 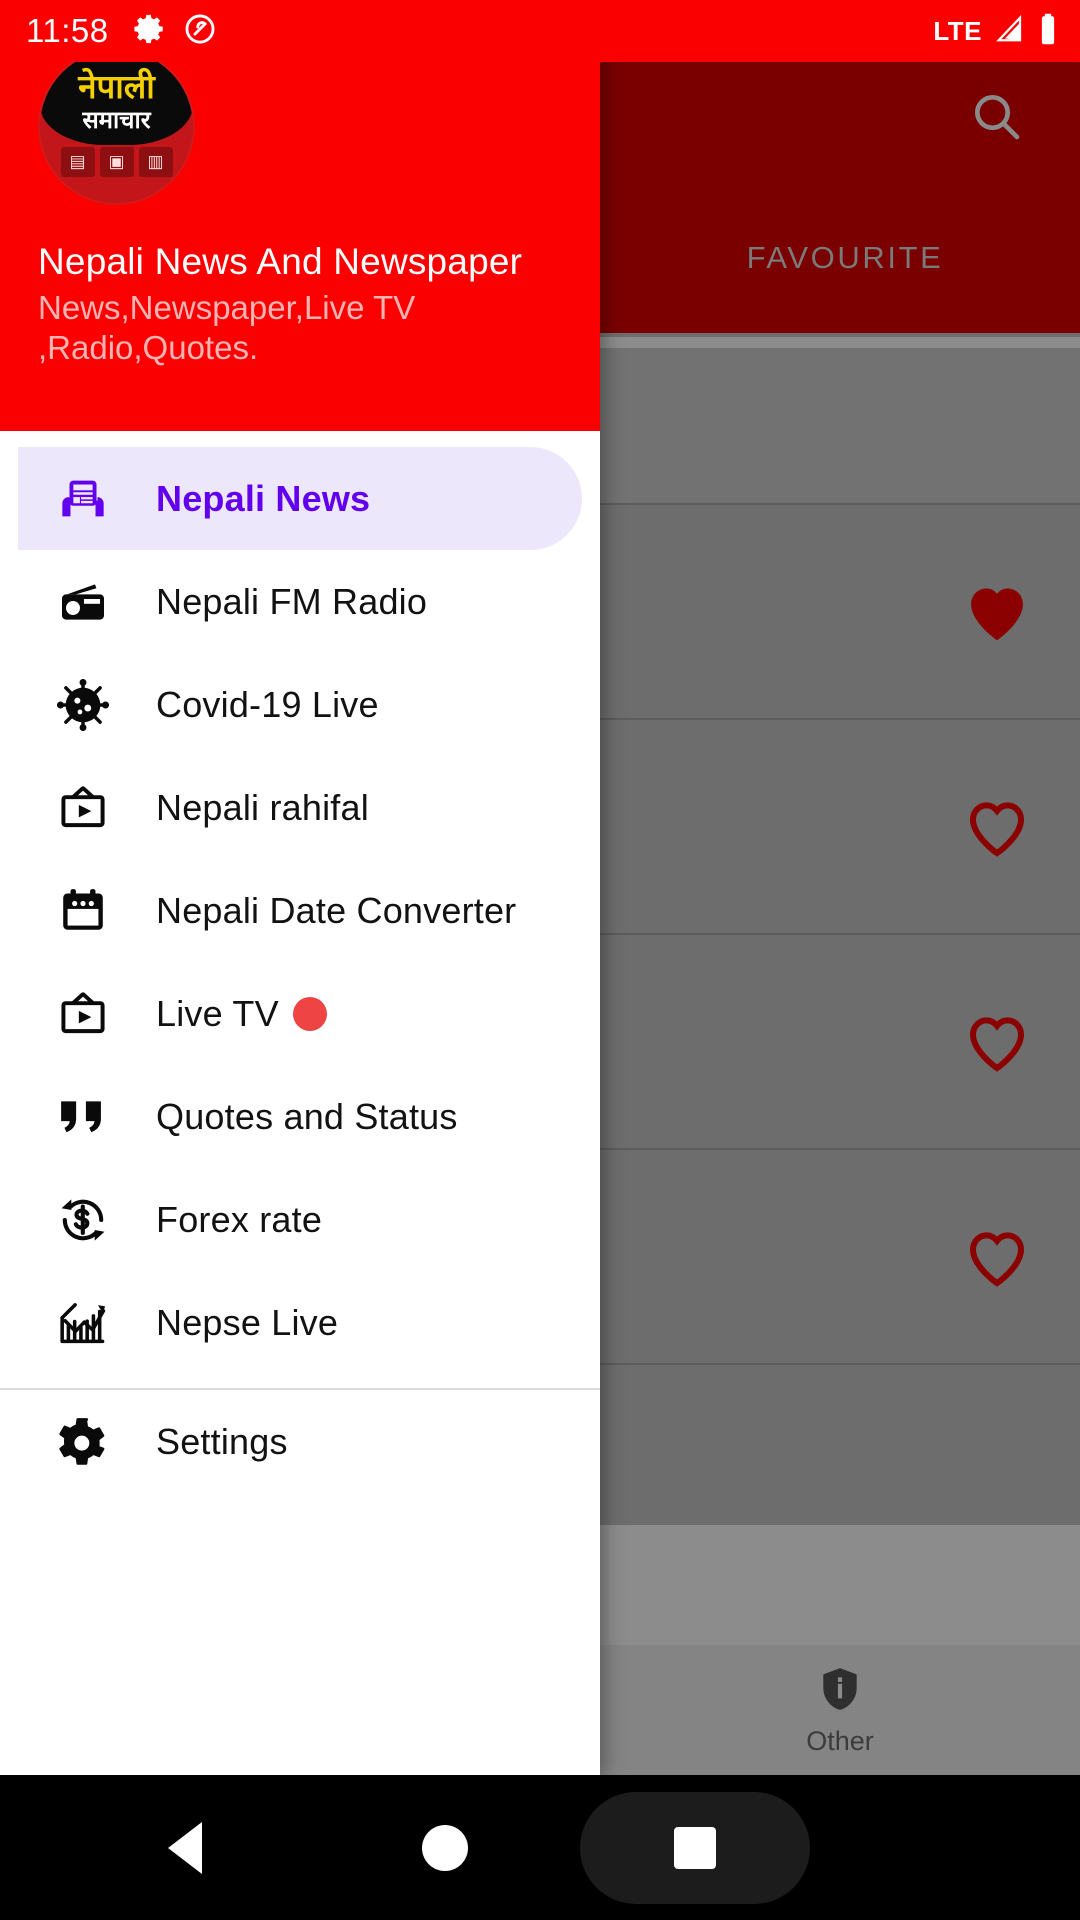 I want to click on drawer-subtitle: News,Newspaper,Live TV ,Radio,Quotes., so click(x=227, y=328).